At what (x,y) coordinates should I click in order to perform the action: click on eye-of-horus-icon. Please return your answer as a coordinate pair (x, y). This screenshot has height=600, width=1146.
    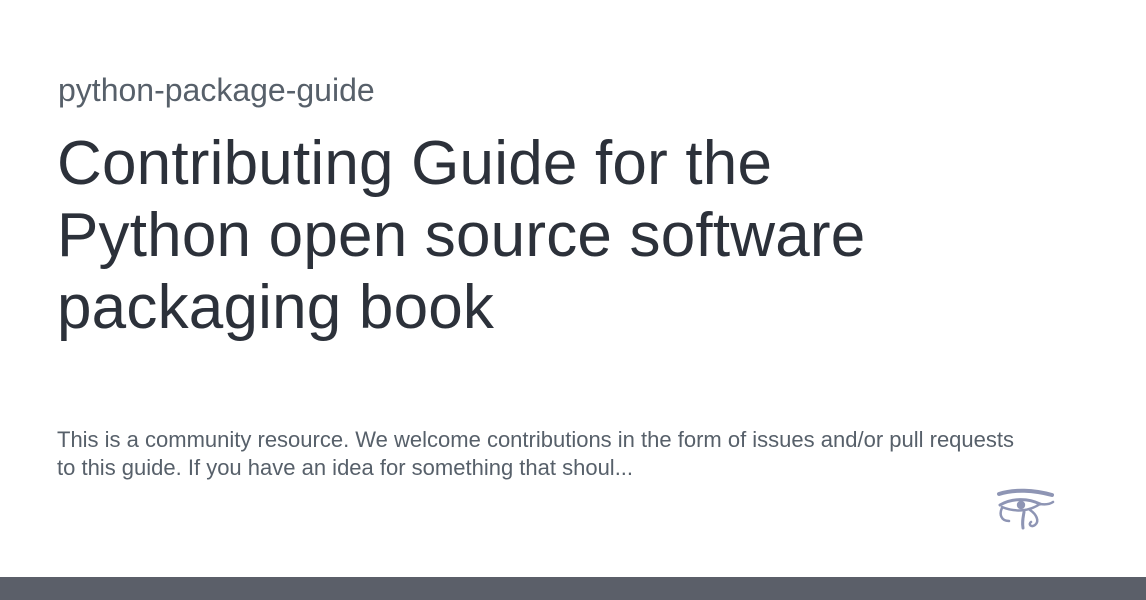
    Looking at the image, I should click on (1026, 510).